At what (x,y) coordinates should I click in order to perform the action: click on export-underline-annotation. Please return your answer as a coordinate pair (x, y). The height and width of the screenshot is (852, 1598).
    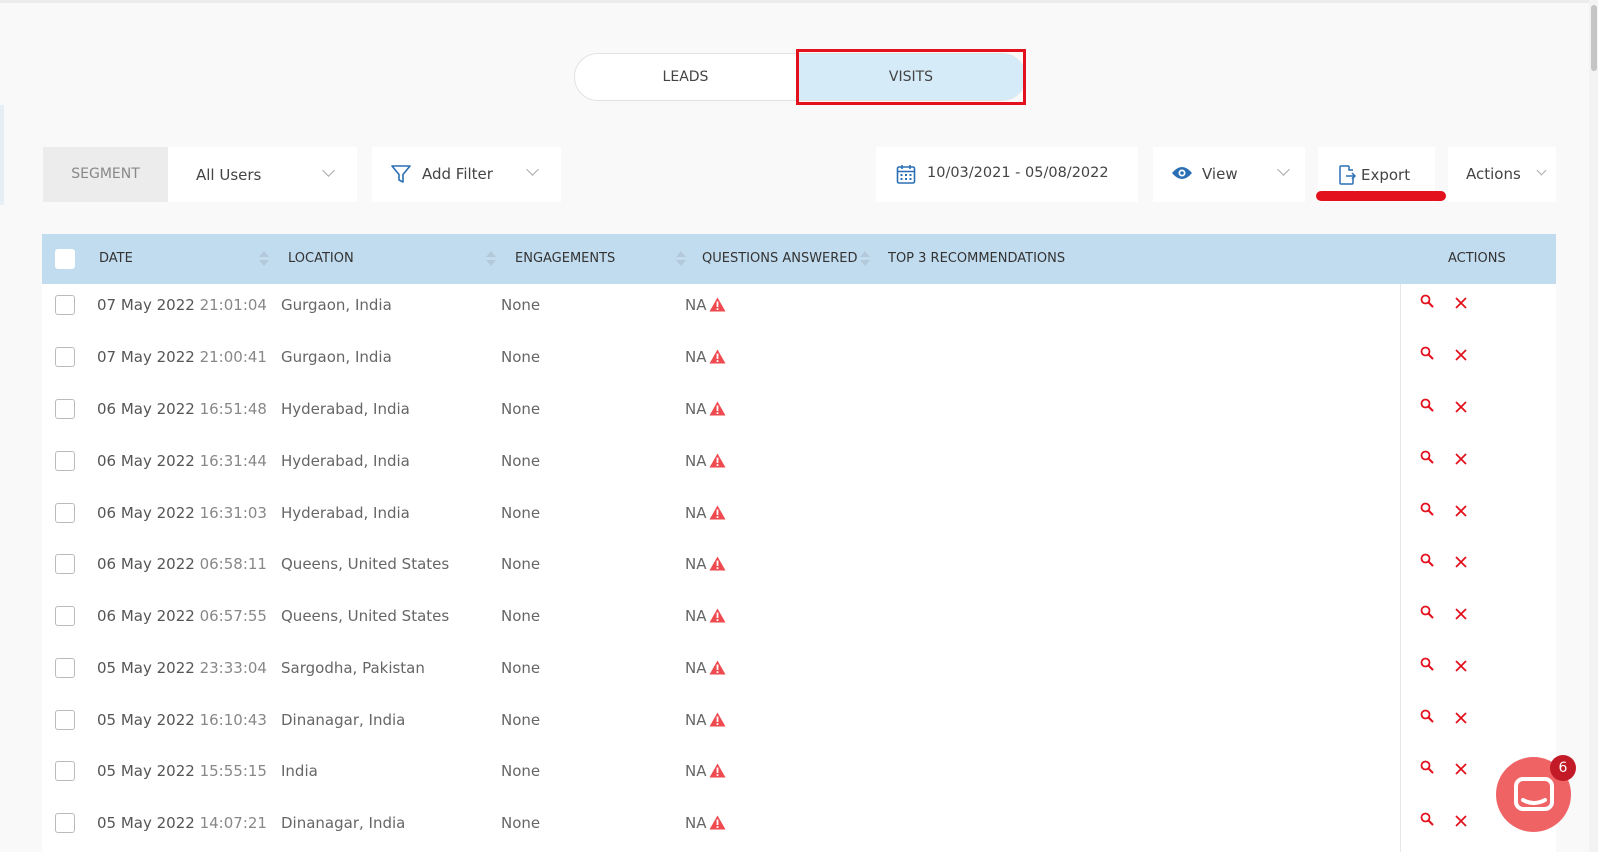
    Looking at the image, I should click on (1381, 196).